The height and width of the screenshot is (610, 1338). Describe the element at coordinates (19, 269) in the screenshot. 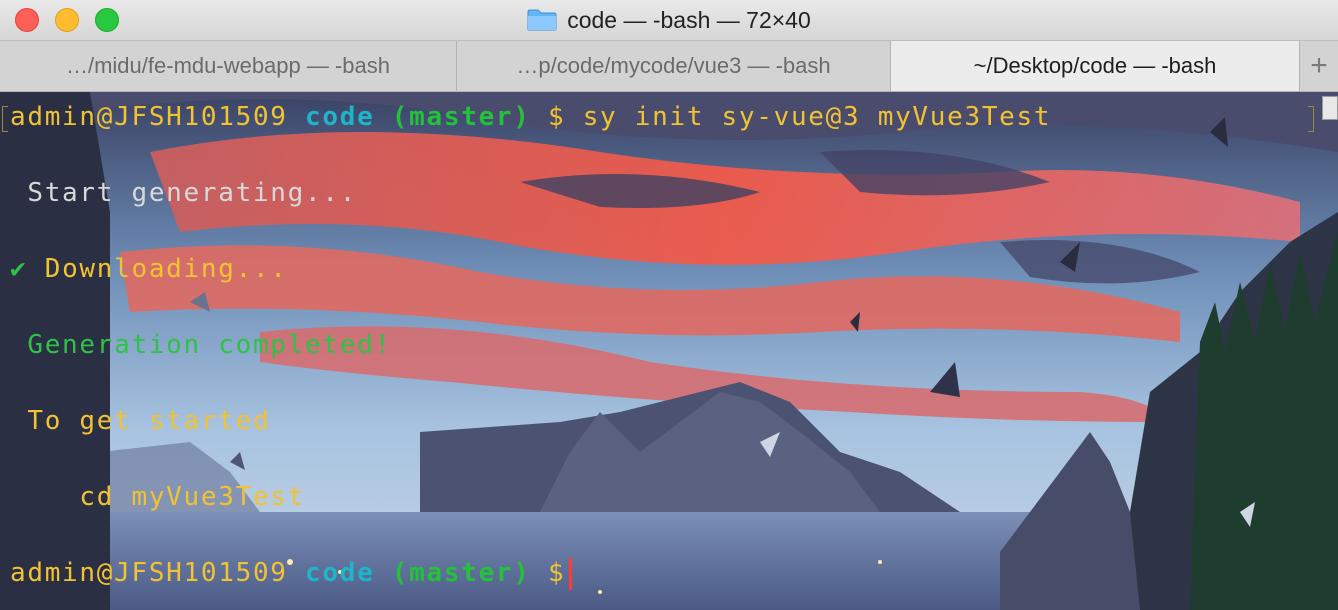

I see `check-icon: ✔` at that location.